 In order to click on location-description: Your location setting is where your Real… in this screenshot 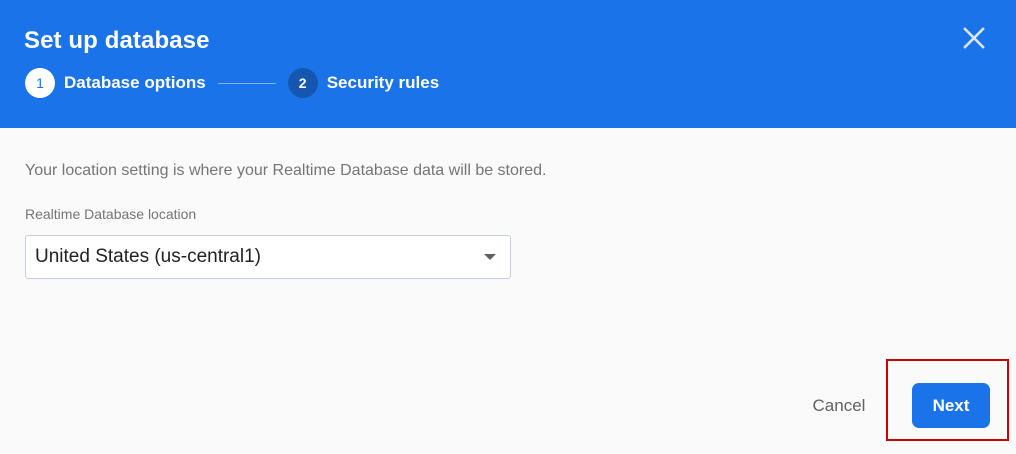, I will do `click(286, 170)`.